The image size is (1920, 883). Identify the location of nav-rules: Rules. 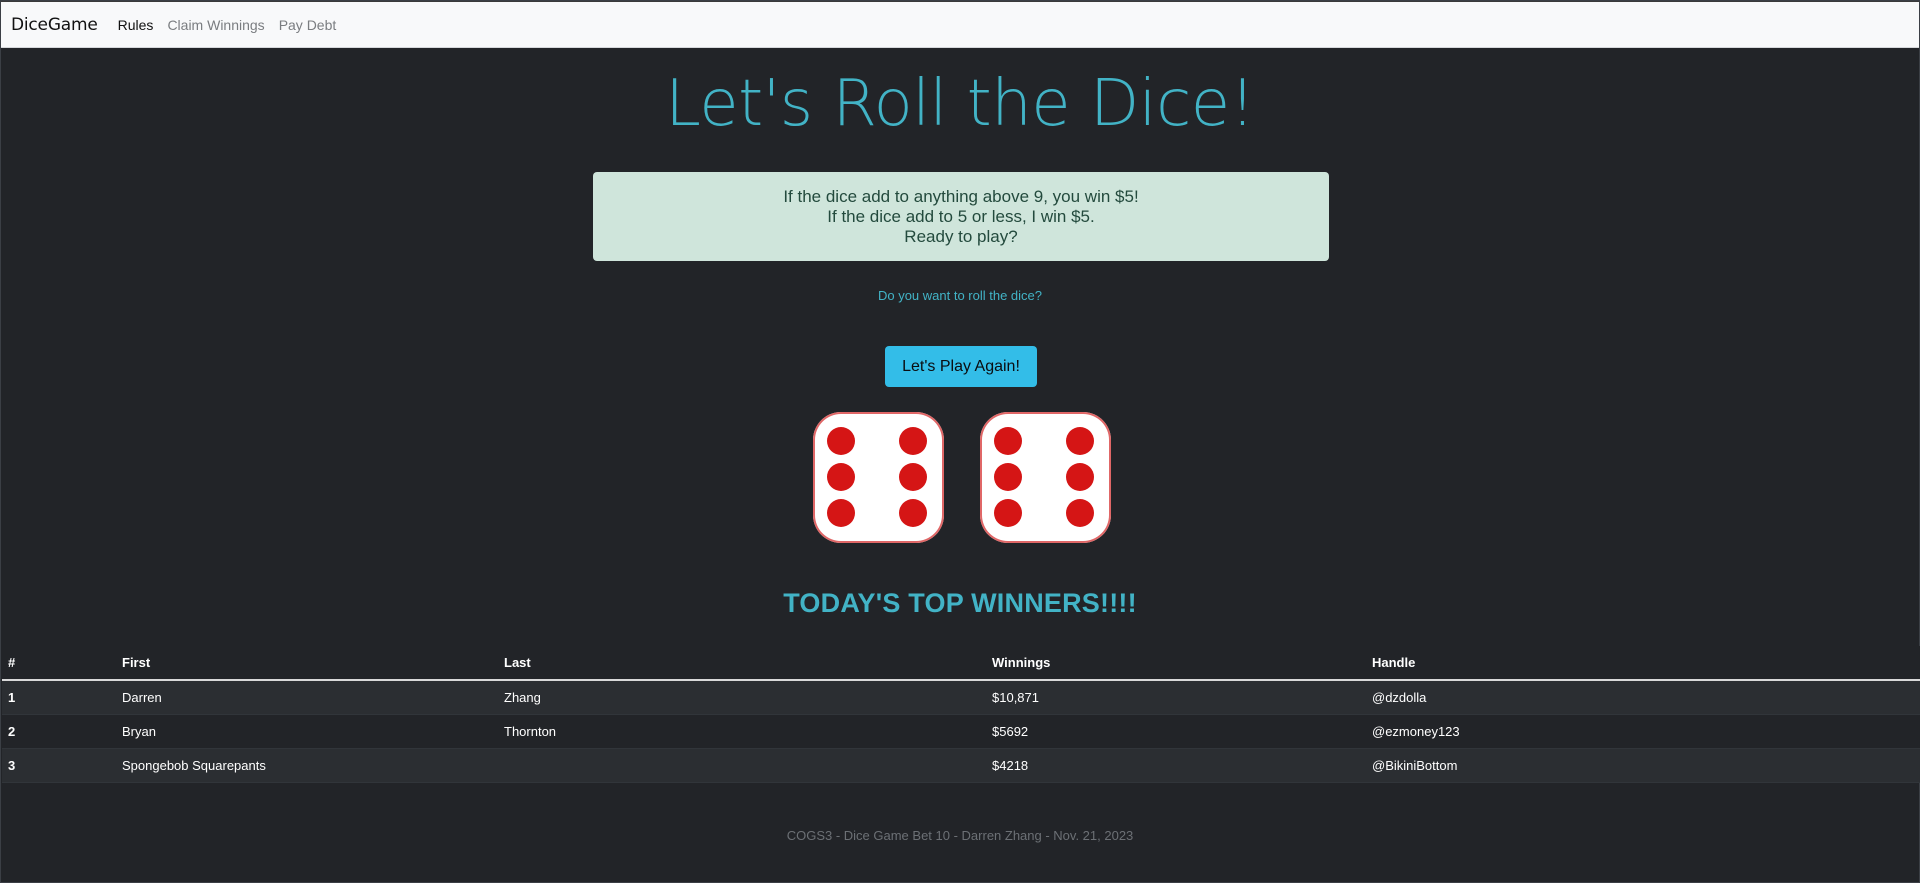
(136, 25).